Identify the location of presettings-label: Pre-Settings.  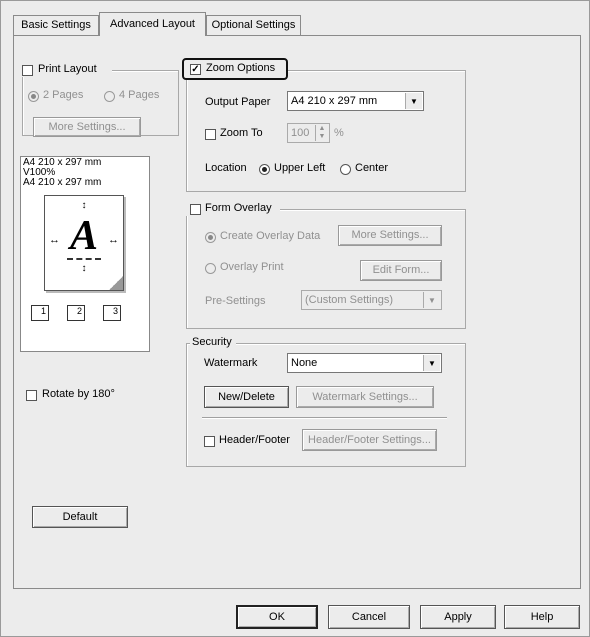
(235, 301).